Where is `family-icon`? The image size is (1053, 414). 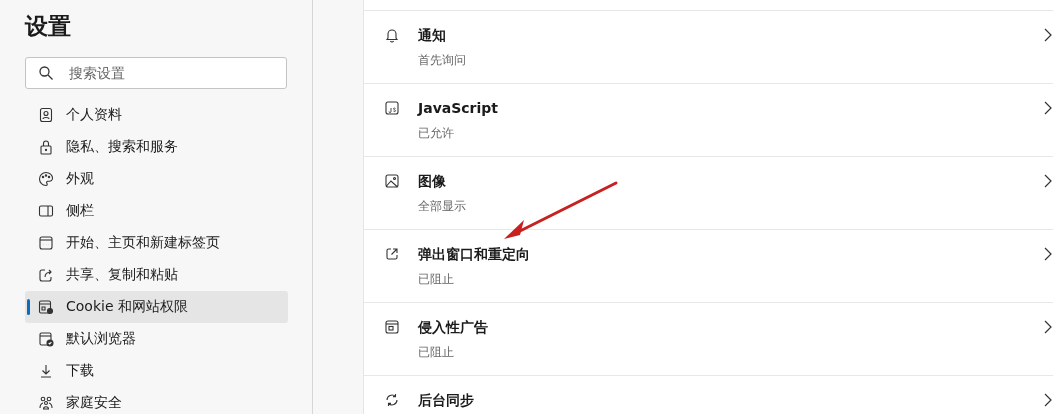 family-icon is located at coordinates (46, 403).